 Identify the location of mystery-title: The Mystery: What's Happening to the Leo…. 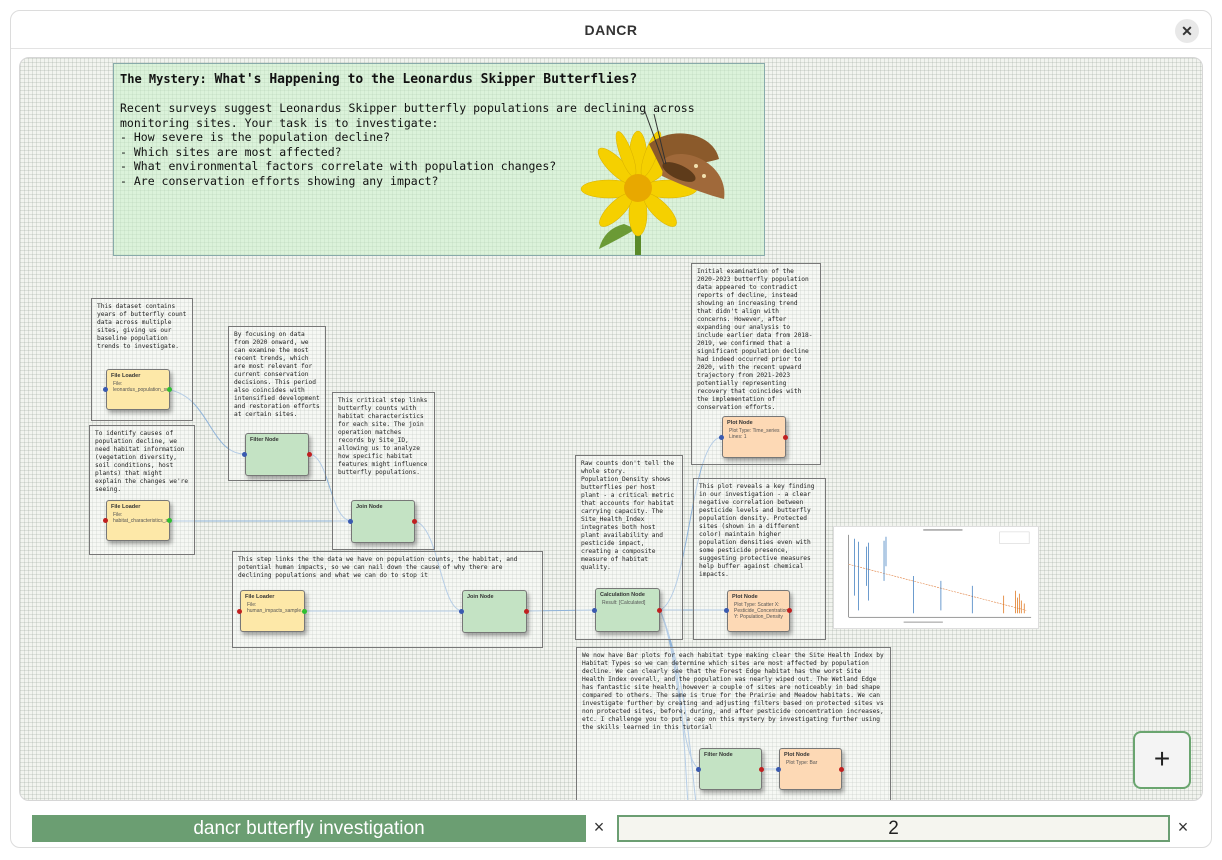
(439, 79).